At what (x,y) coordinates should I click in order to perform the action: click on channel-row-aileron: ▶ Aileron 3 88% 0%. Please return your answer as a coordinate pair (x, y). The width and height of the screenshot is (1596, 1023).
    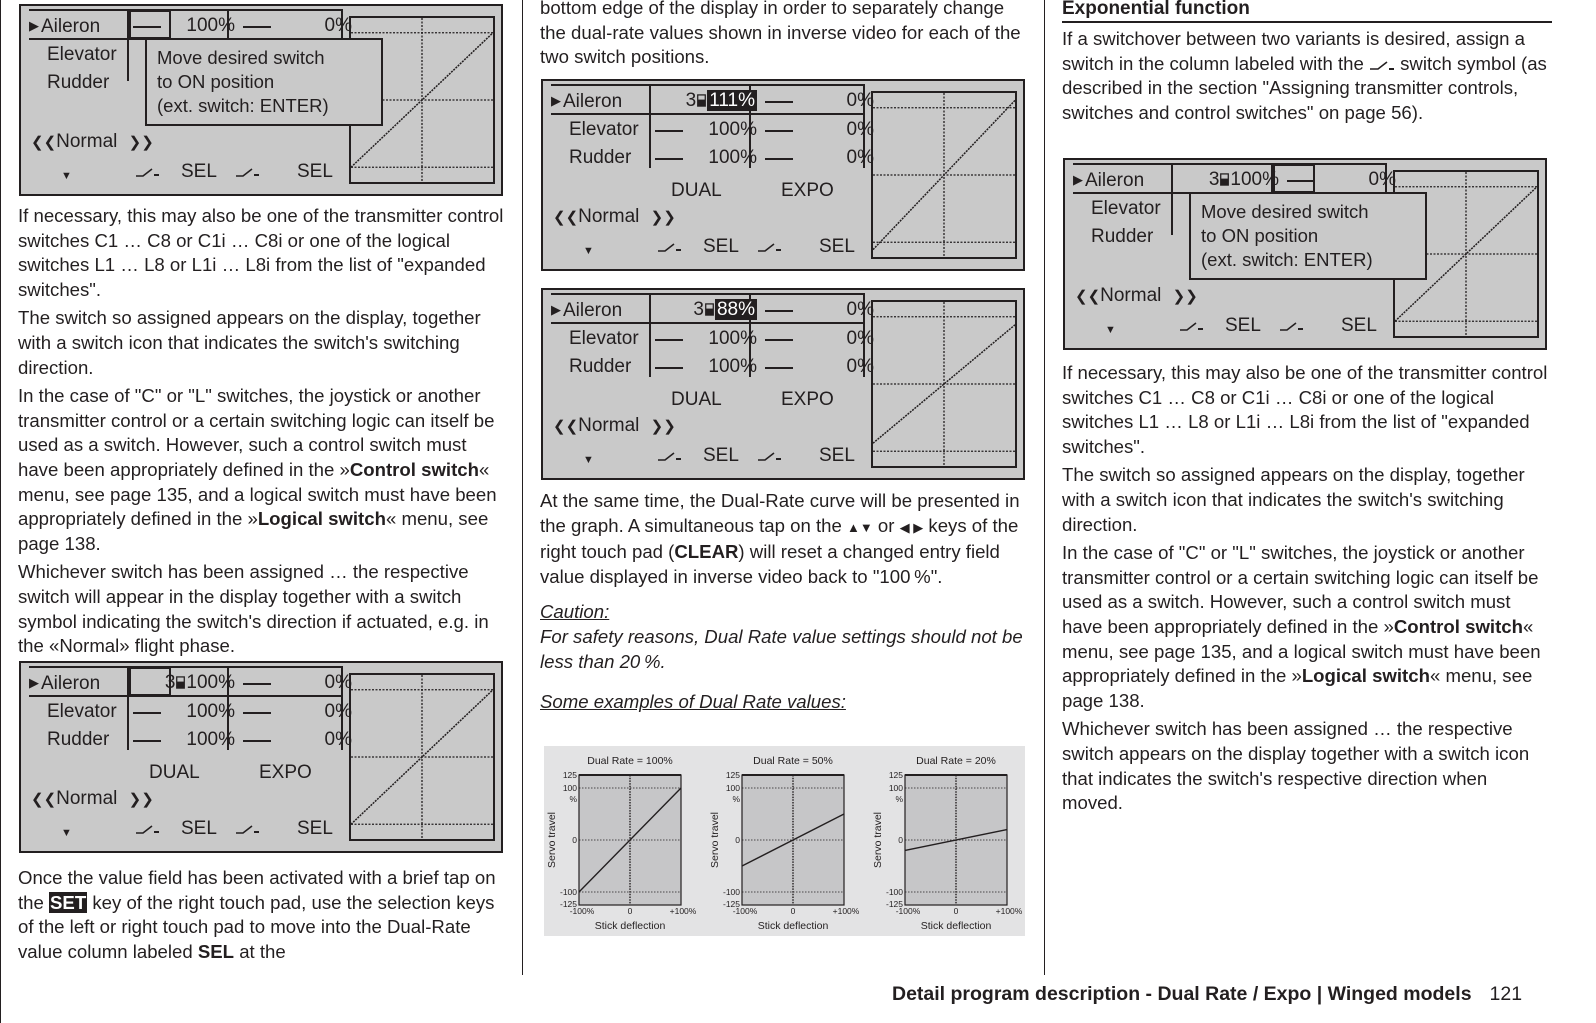
    Looking at the image, I should click on (712, 310).